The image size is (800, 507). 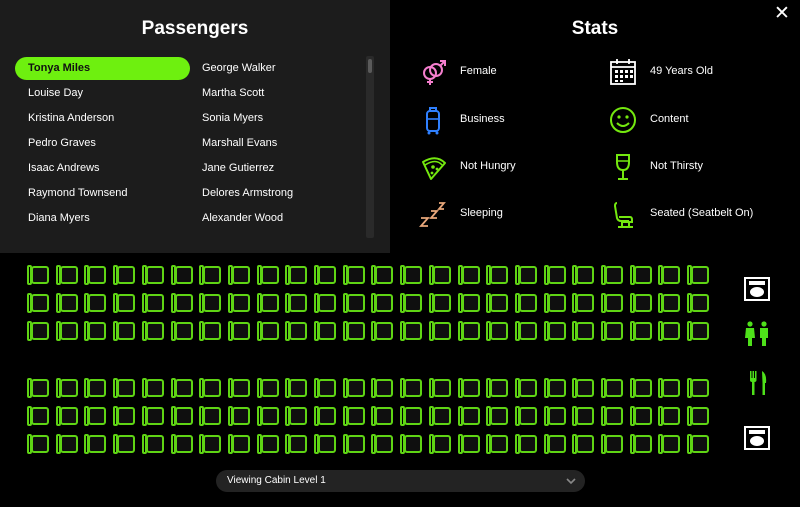 I want to click on scrollbar-thumb, so click(x=370, y=66).